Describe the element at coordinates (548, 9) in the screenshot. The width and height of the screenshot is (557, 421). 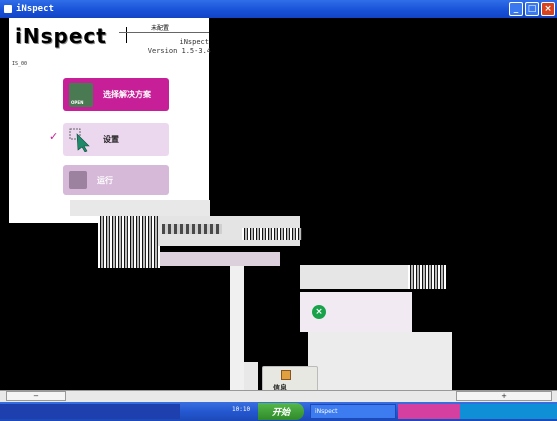
I see `close-button: ×` at that location.